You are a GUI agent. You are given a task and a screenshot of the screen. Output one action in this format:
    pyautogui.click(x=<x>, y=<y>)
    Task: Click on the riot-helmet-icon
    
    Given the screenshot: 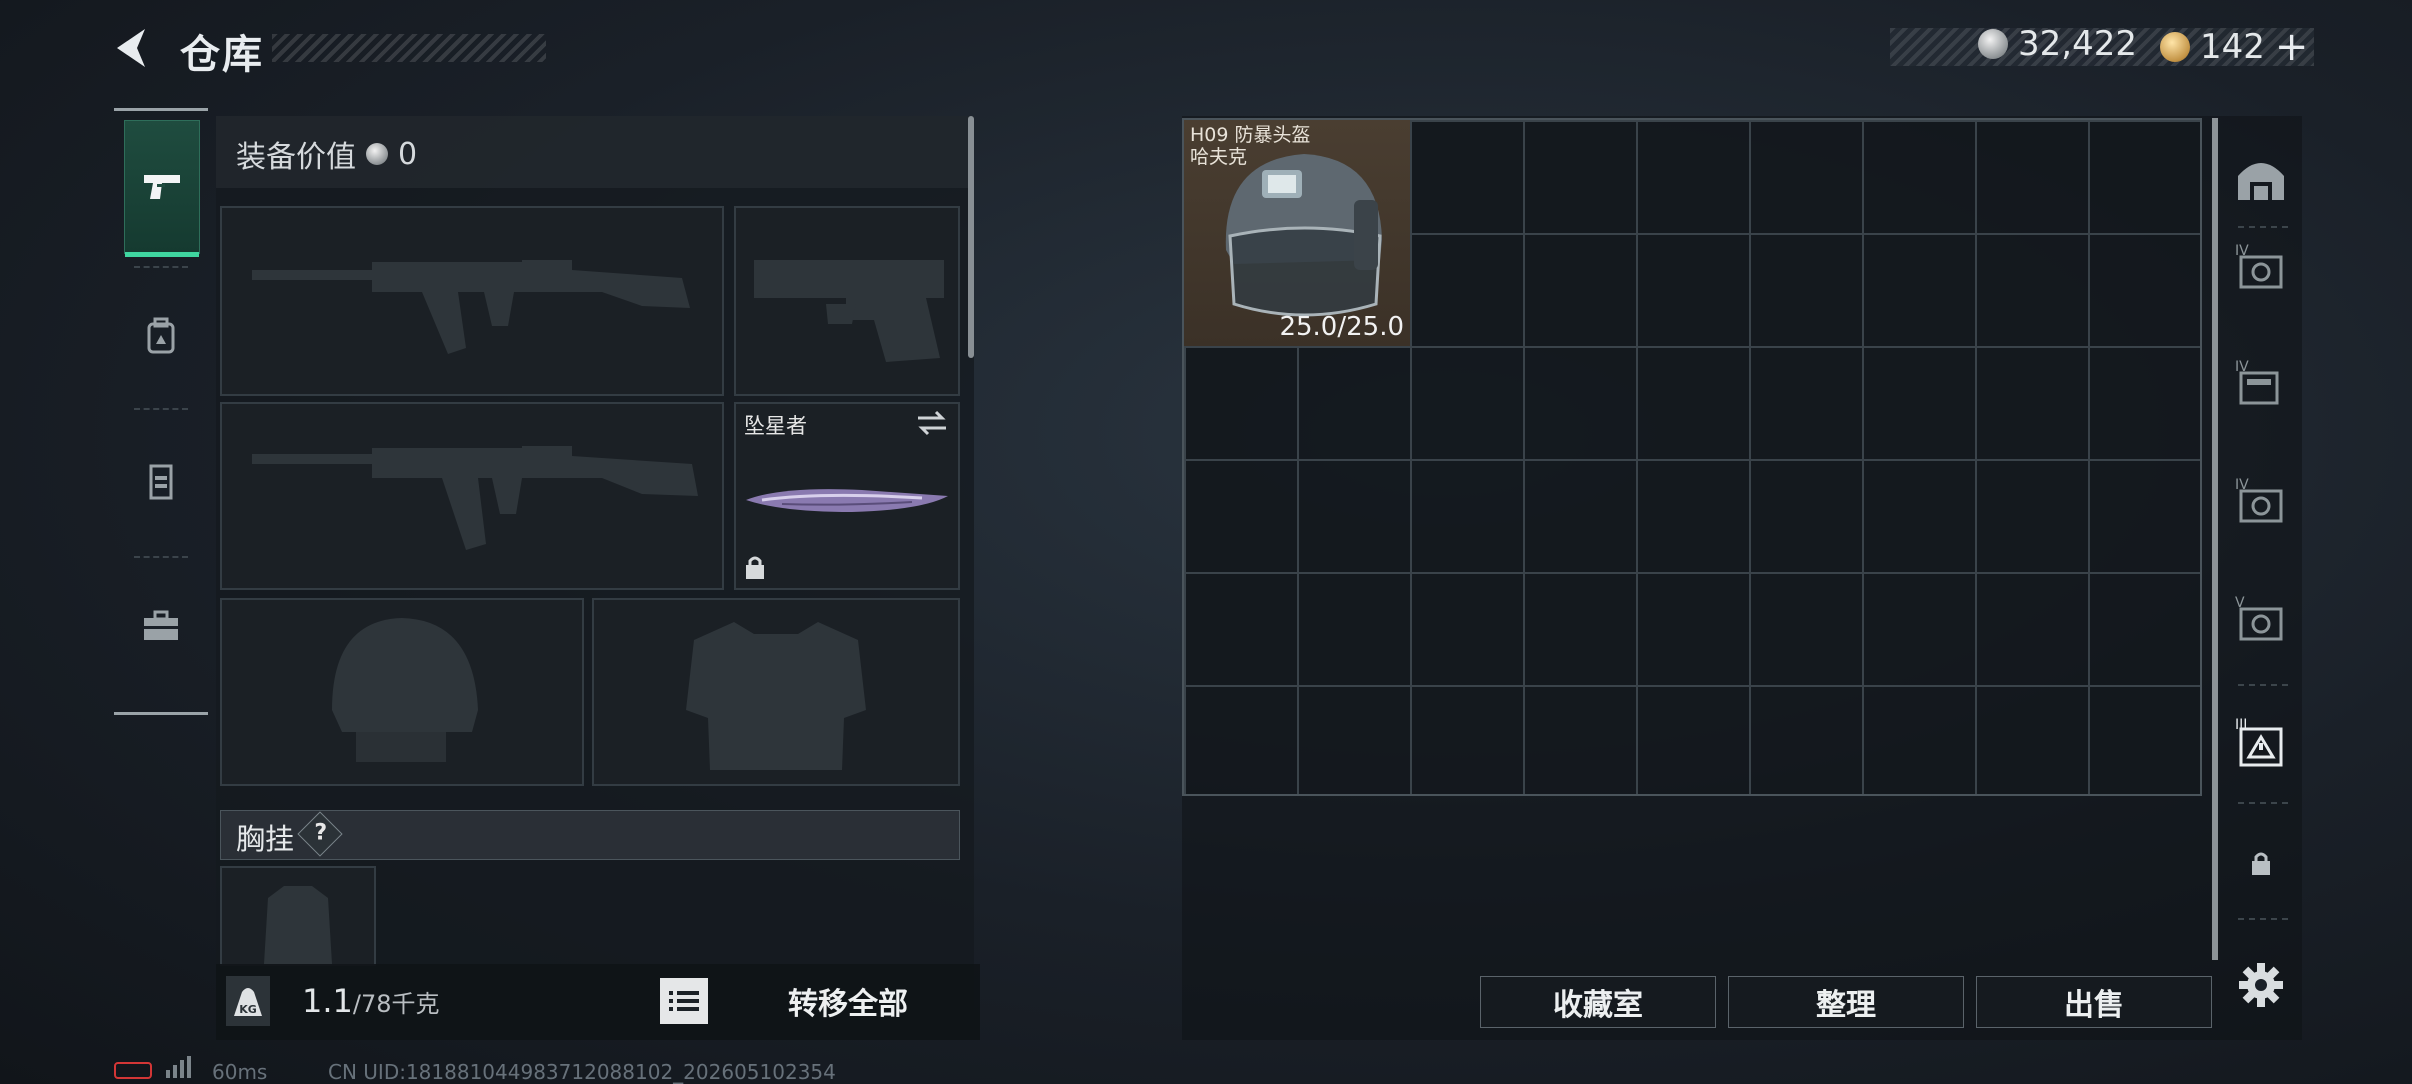 What is the action you would take?
    pyautogui.click(x=1303, y=235)
    